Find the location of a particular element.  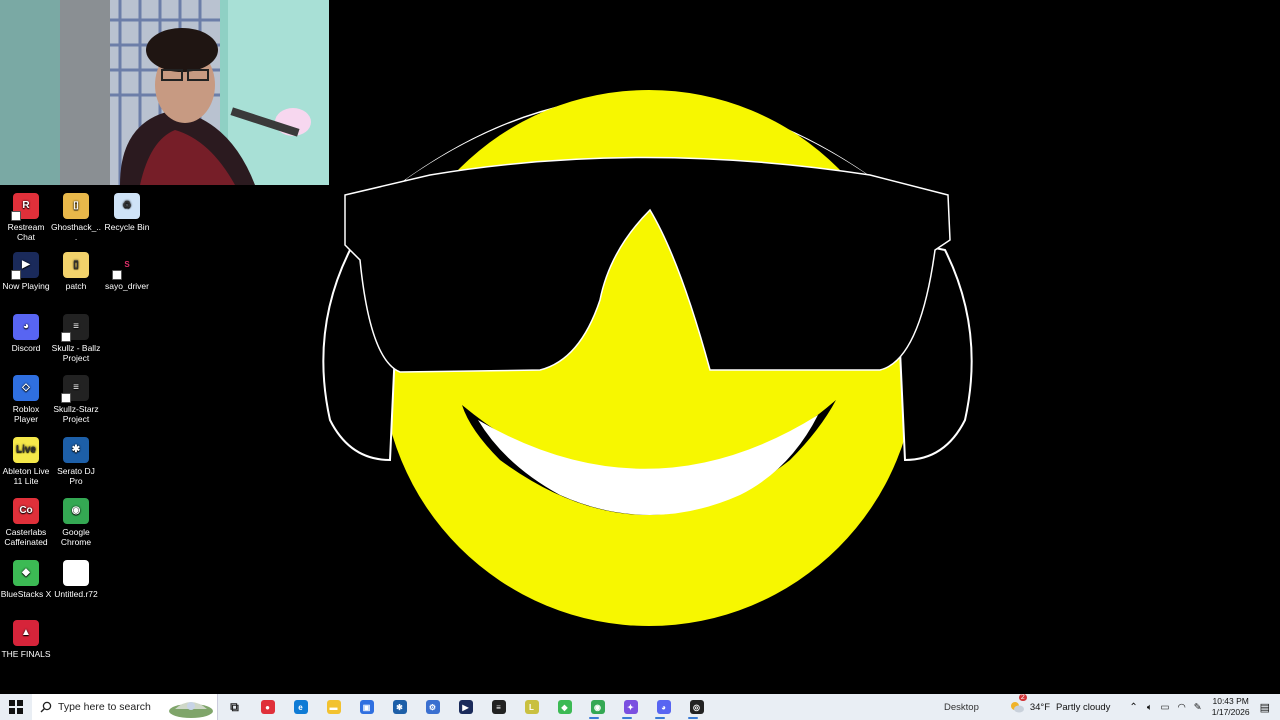

desktop-icon-roblox-player: ◇ Roblox Player is located at coordinates (26, 399).